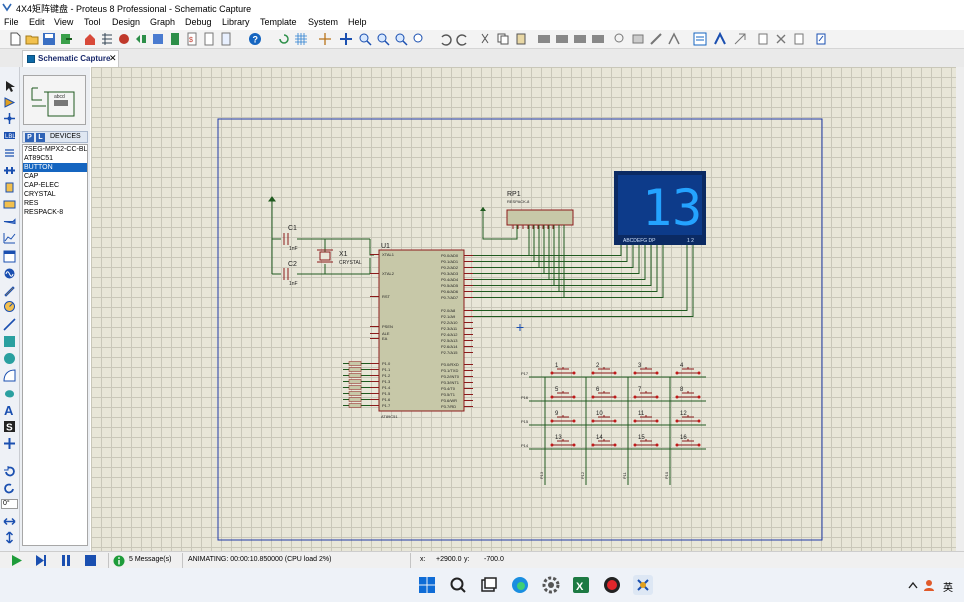 The width and height of the screenshot is (964, 602). What do you see at coordinates (9, 392) in the screenshot?
I see `path-mode-icon` at bounding box center [9, 392].